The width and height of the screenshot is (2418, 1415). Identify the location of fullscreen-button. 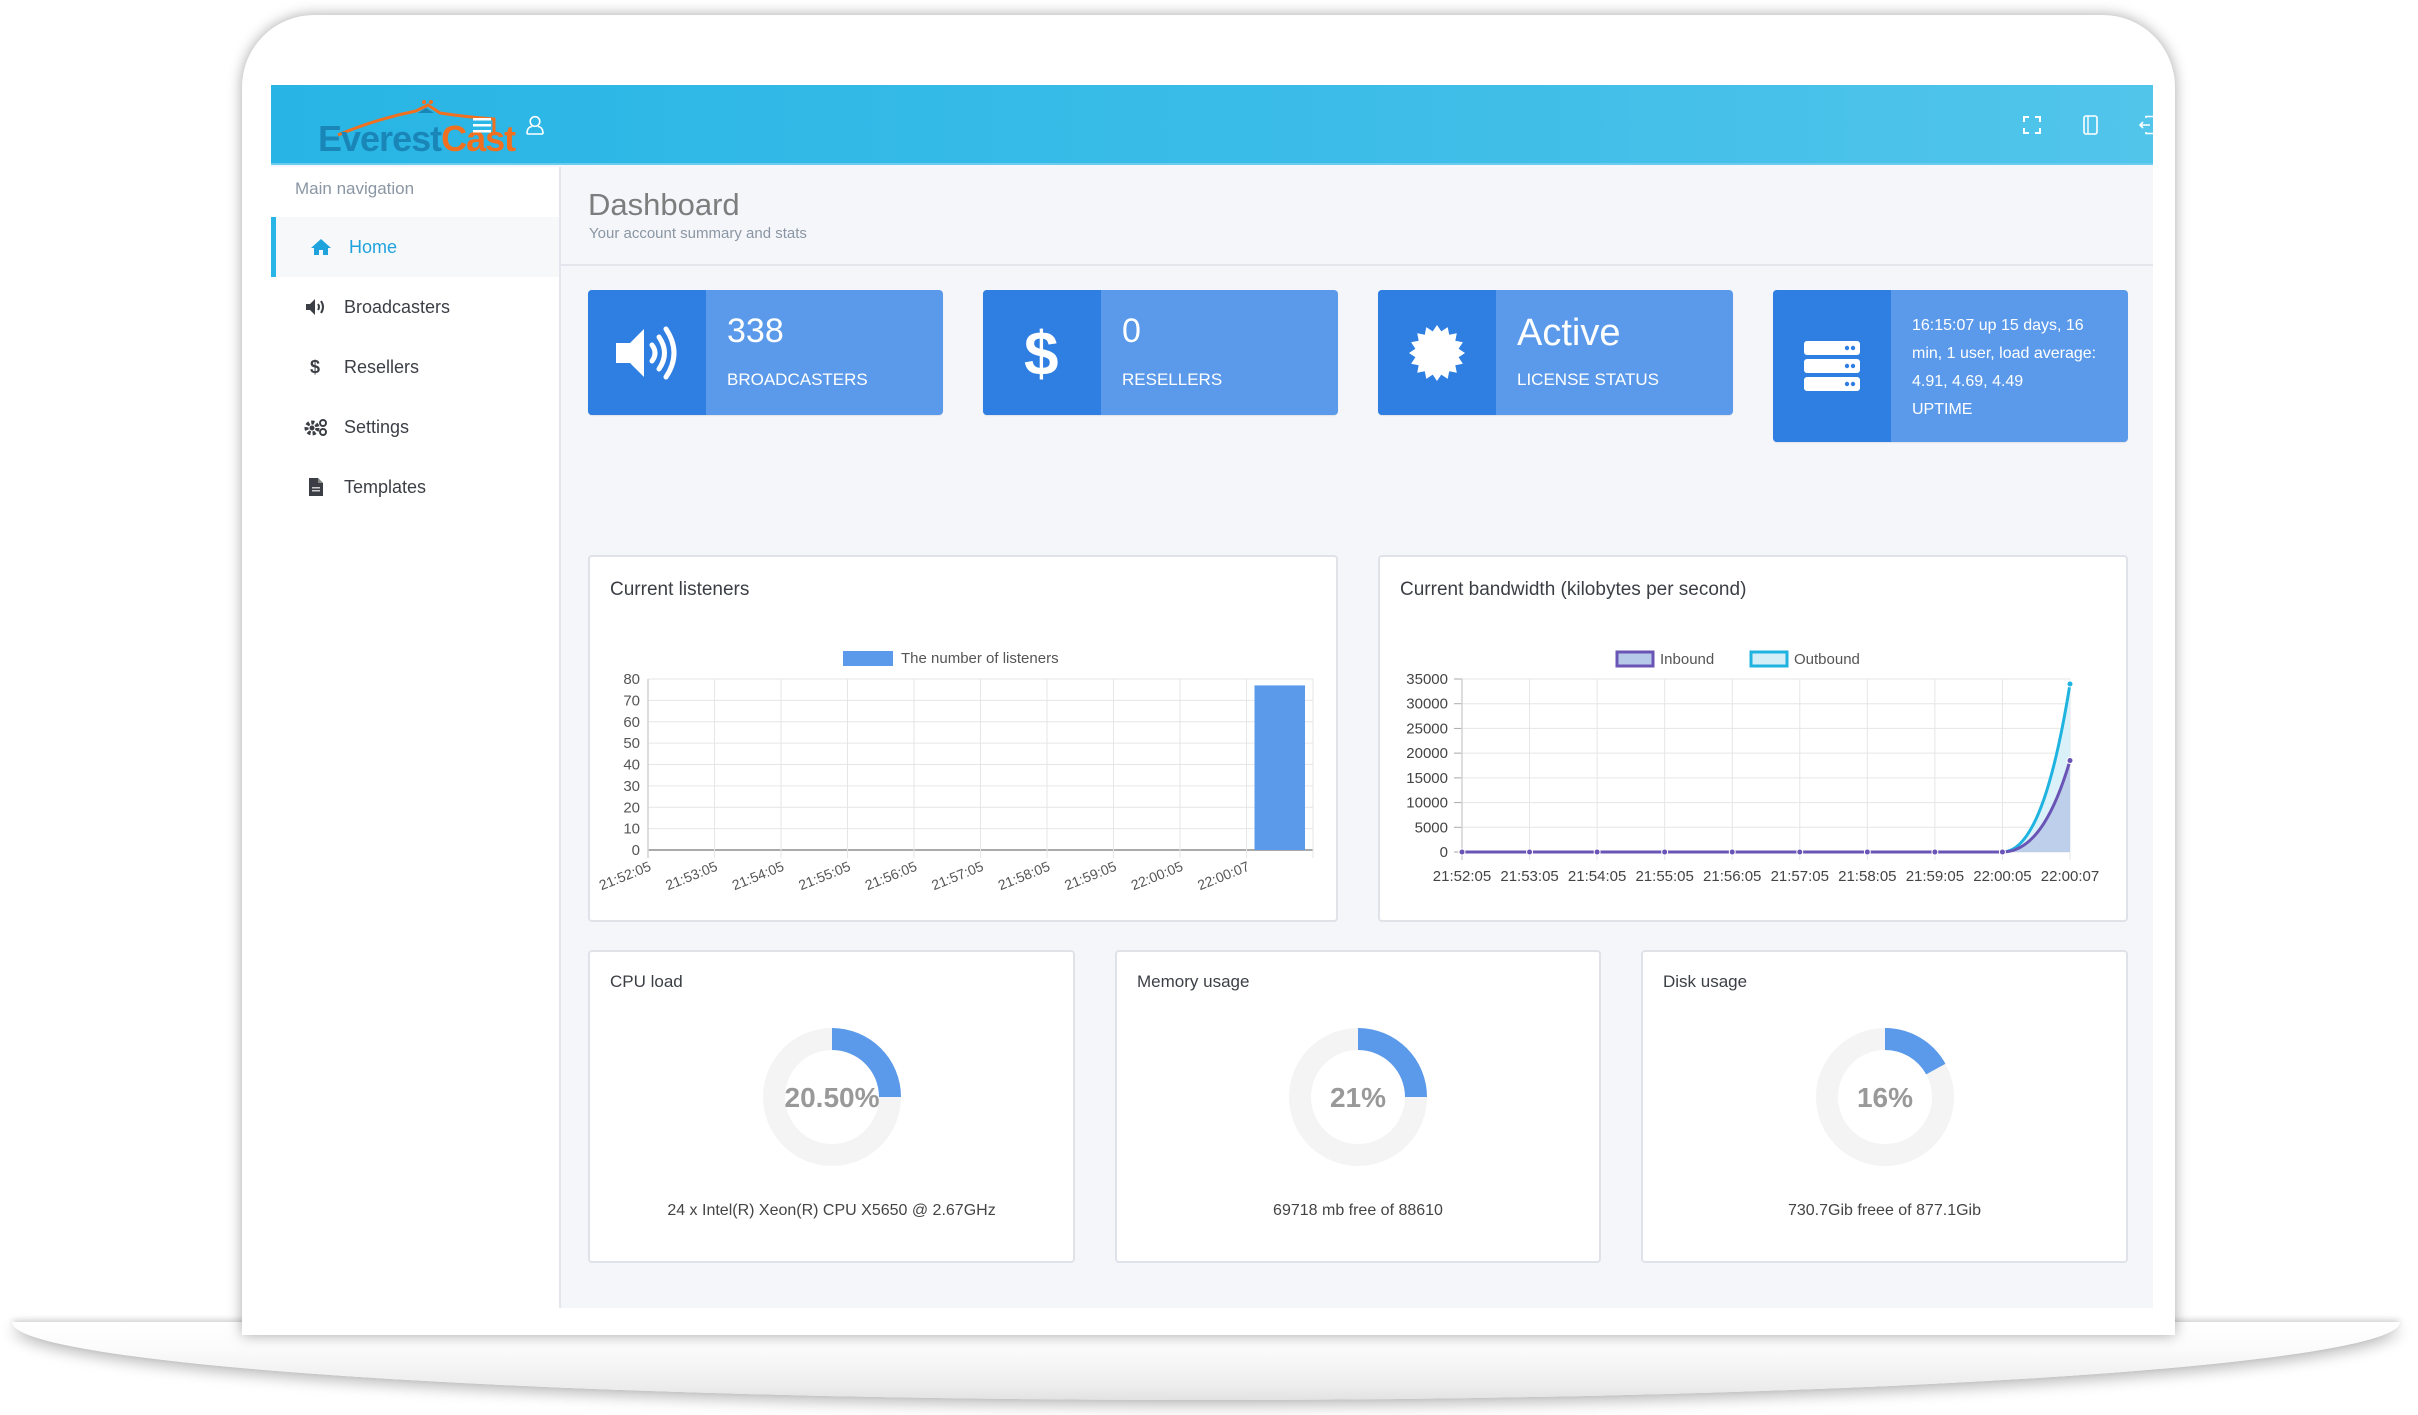
(2032, 125).